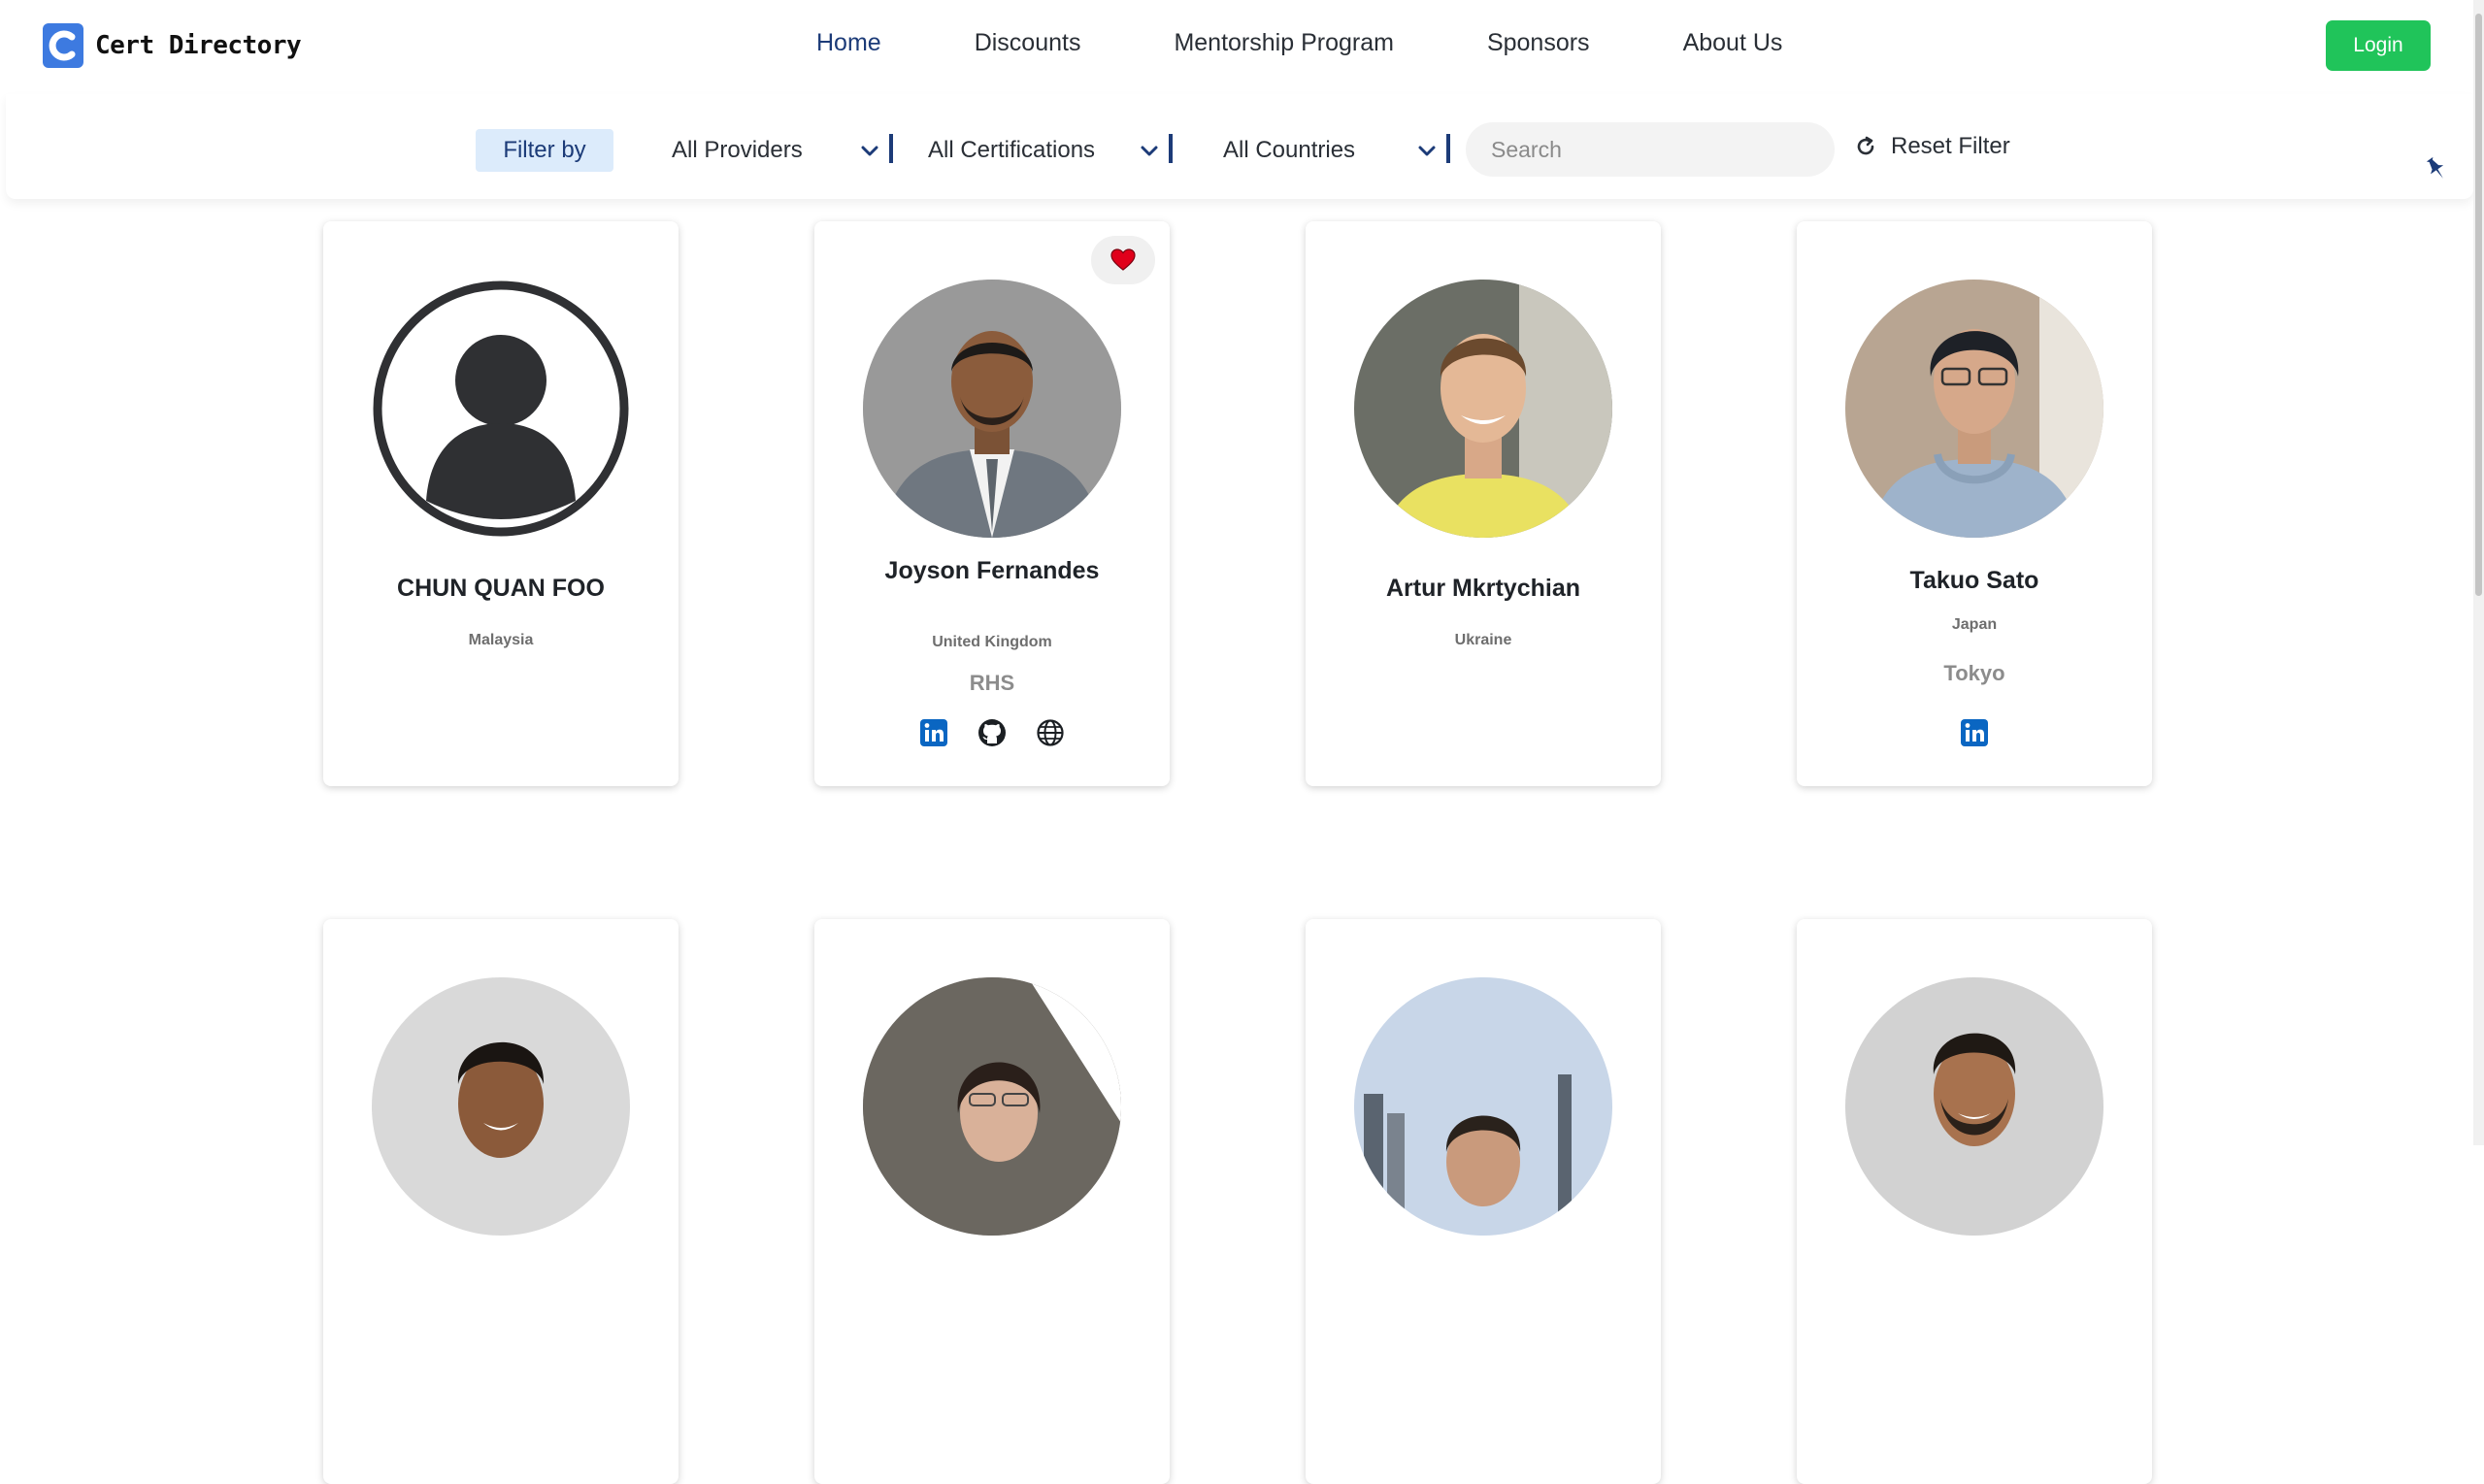  I want to click on countries-dropdown: All Countries, so click(1336, 150).